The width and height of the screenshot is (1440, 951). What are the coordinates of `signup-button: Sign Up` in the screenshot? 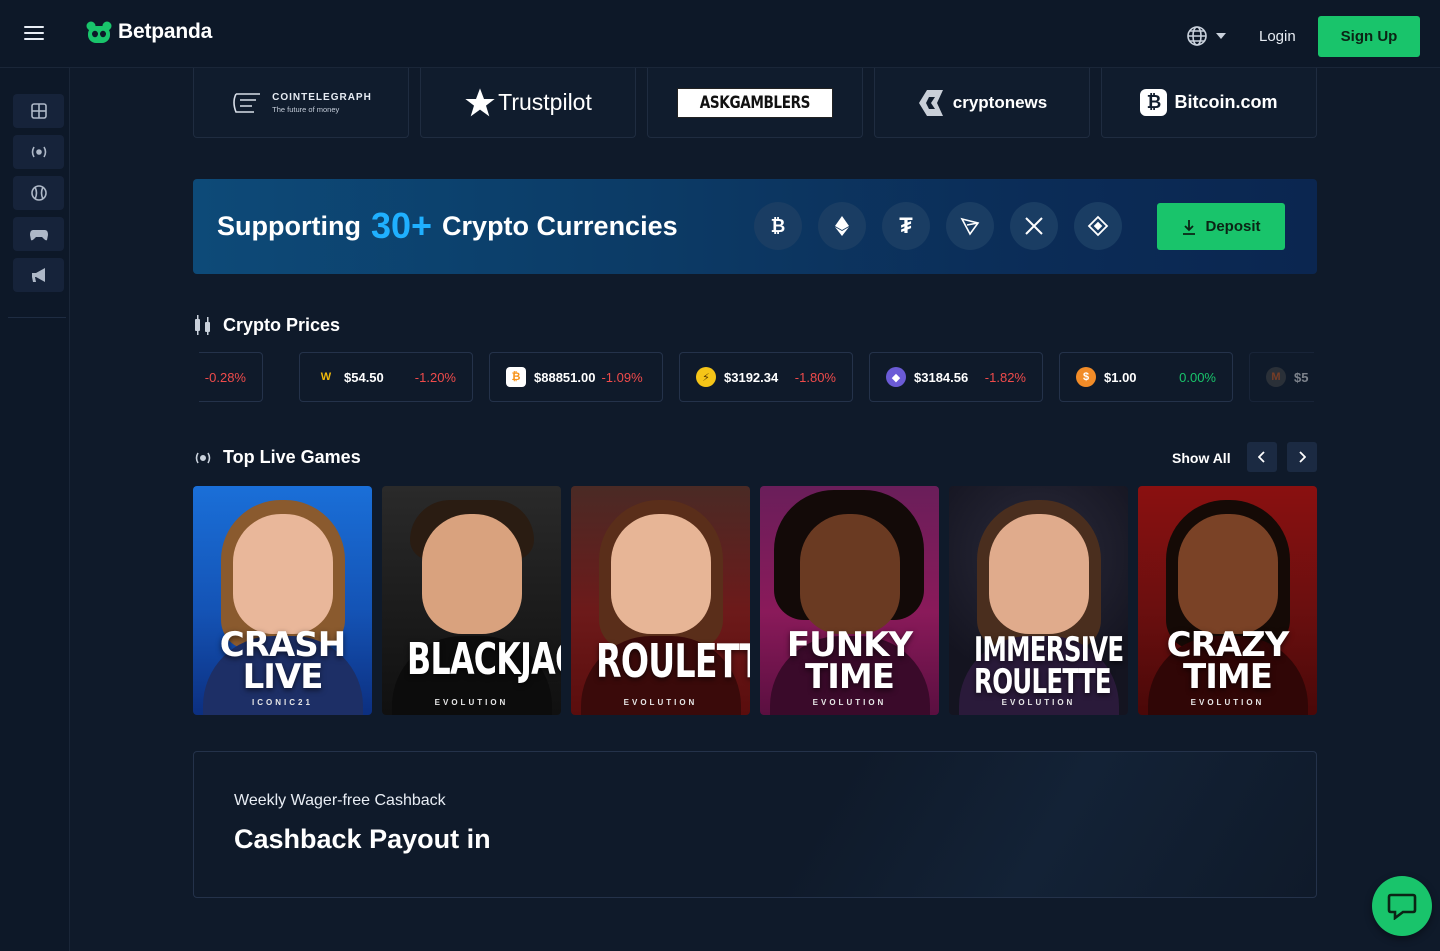 It's located at (1369, 36).